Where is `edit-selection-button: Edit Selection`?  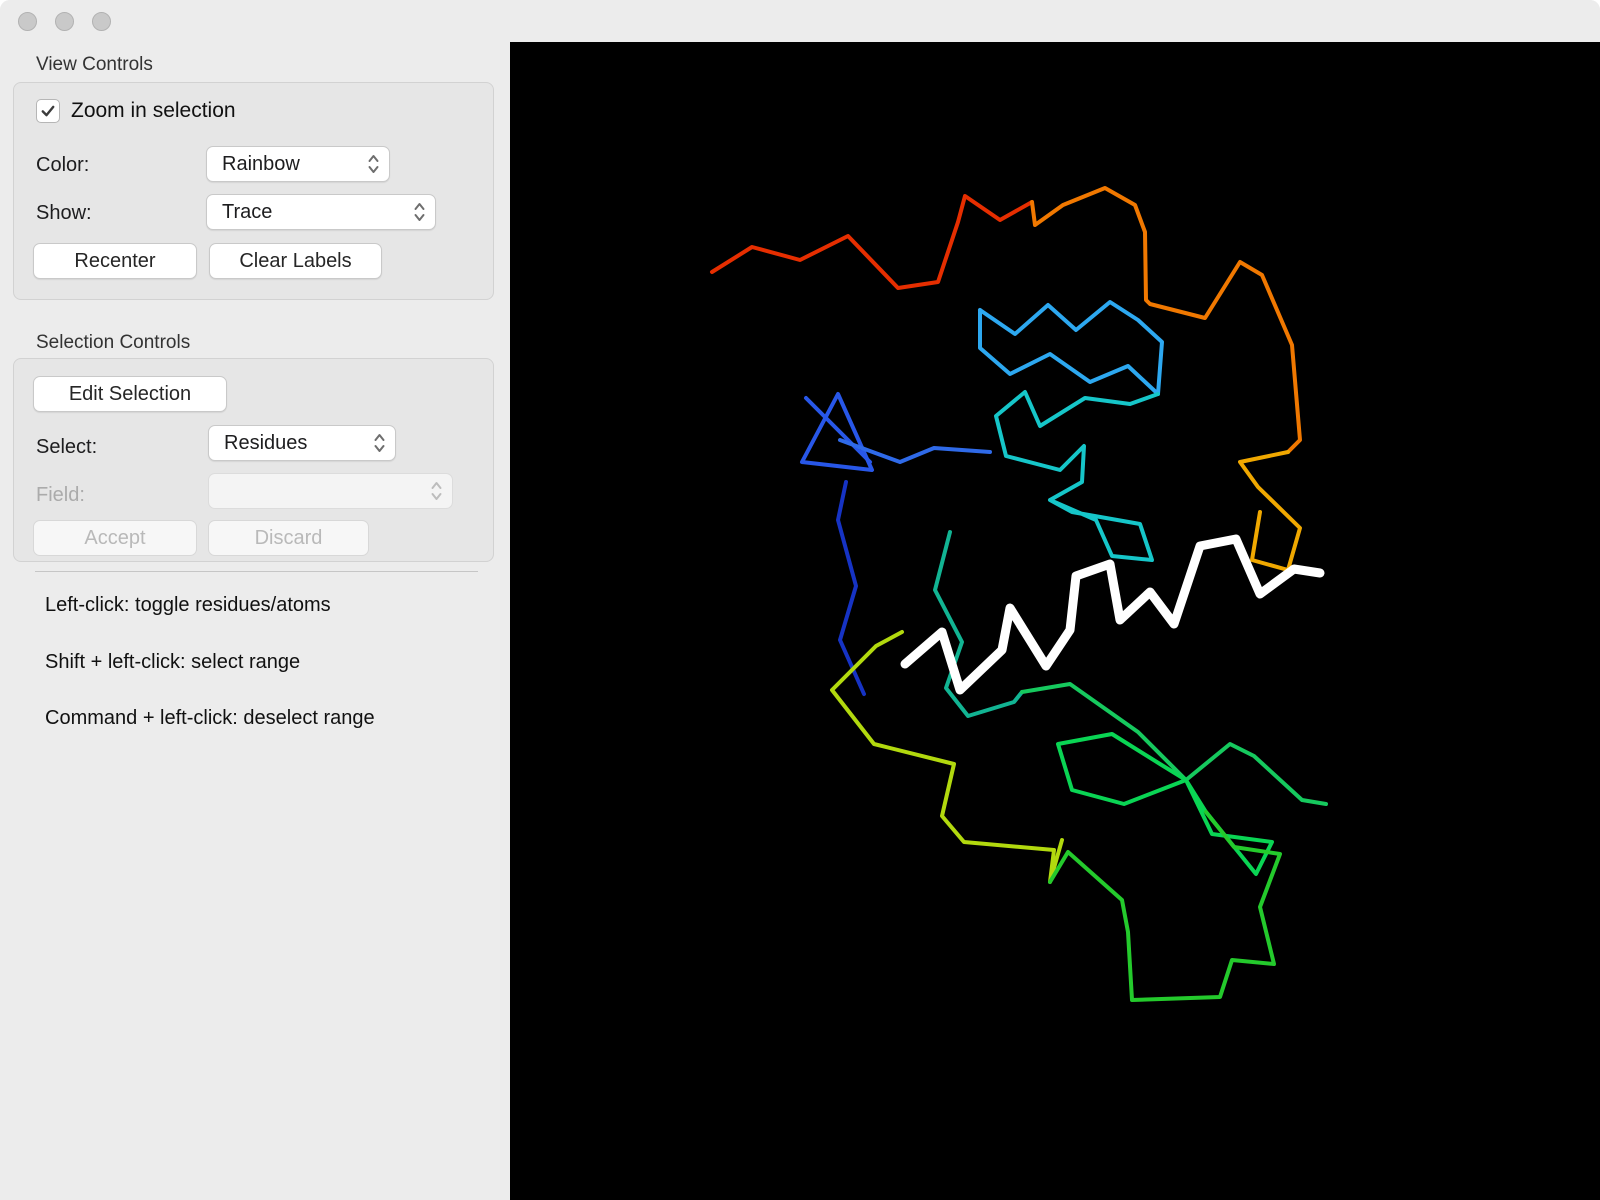 edit-selection-button: Edit Selection is located at coordinates (130, 394).